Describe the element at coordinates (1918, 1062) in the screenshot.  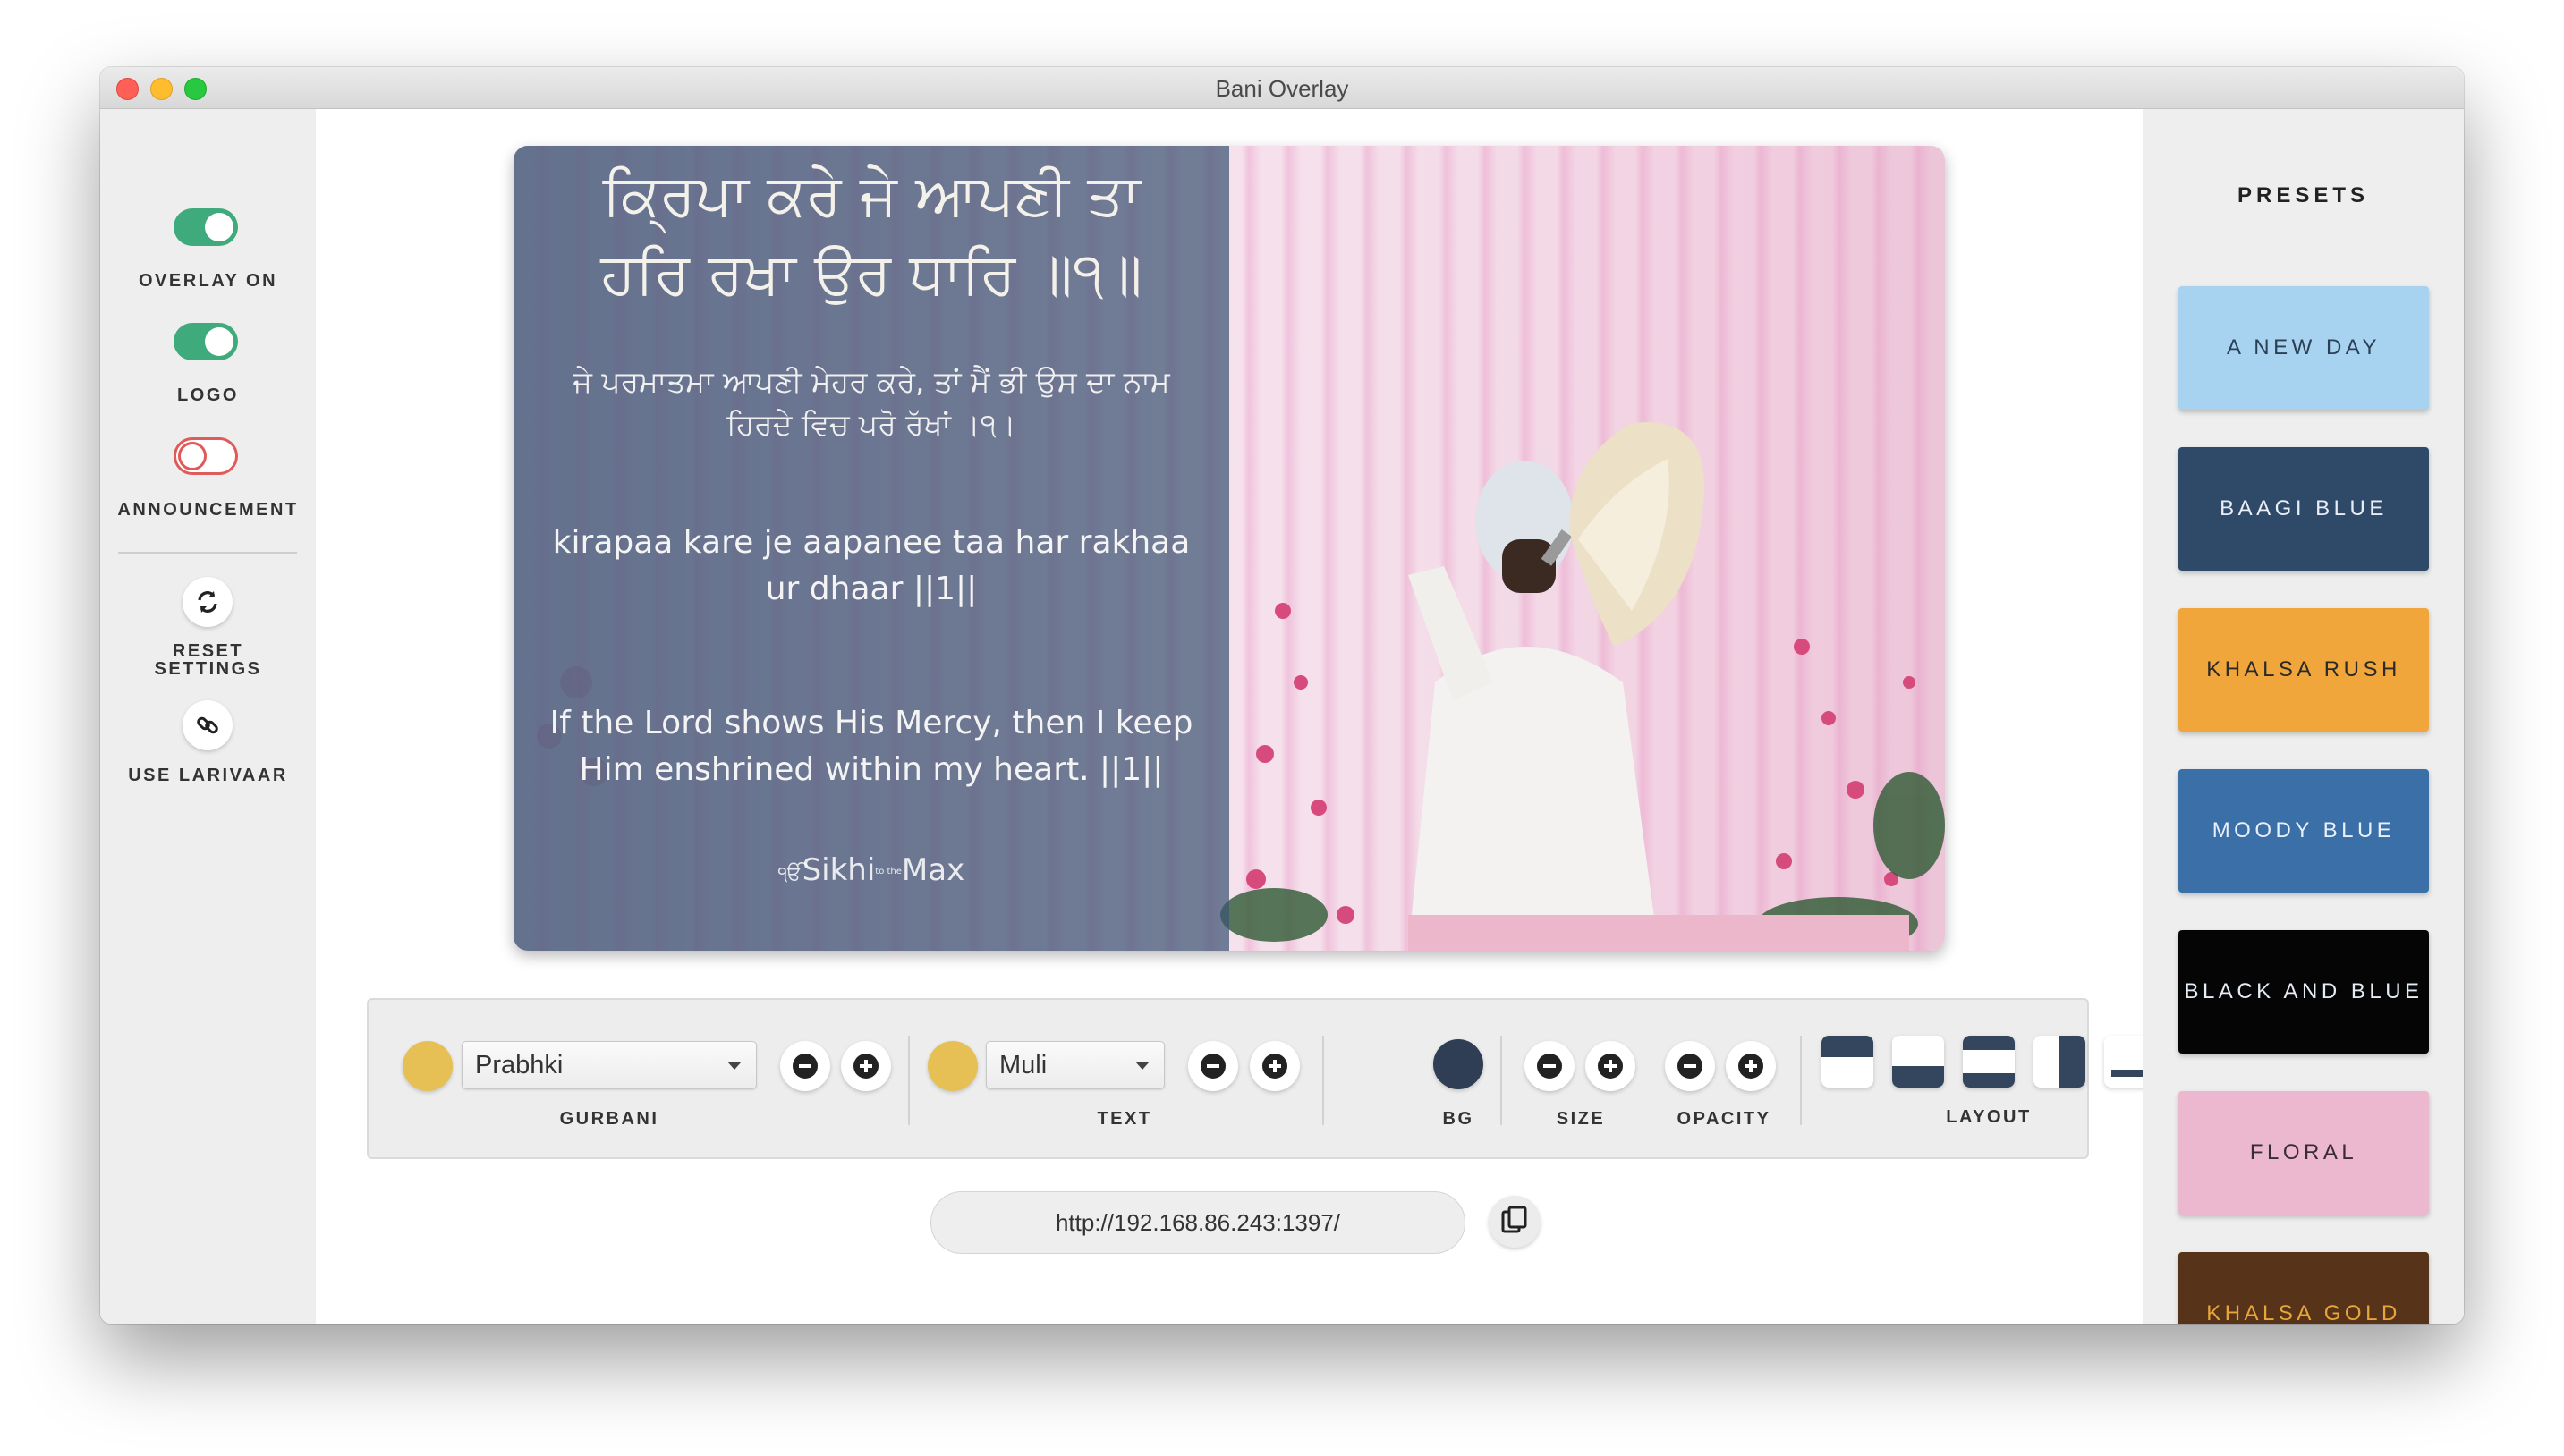
I see `layout-bottom-button` at that location.